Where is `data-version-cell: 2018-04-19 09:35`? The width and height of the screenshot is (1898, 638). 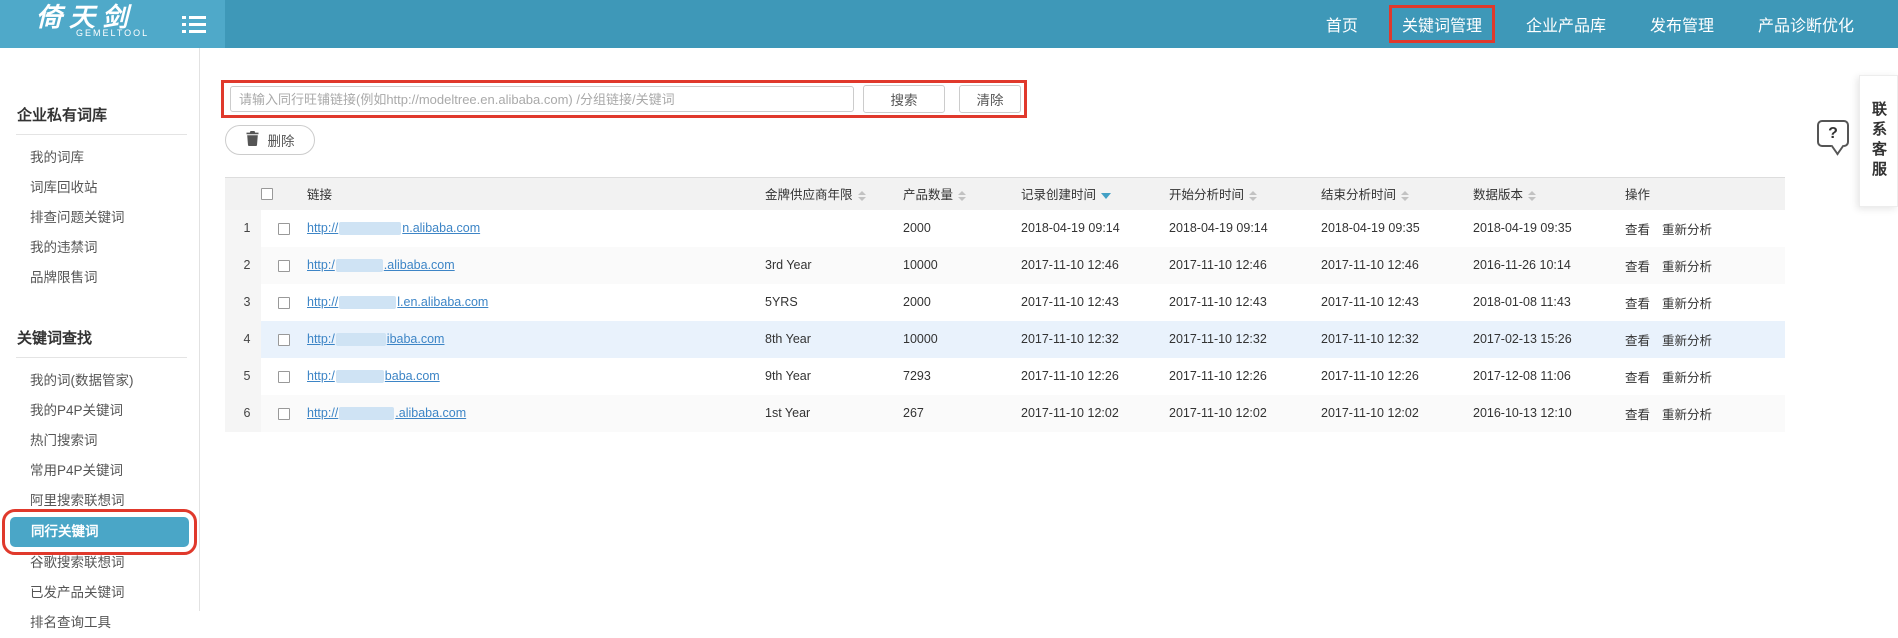
data-version-cell: 2018-04-19 09:35 is located at coordinates (1522, 228).